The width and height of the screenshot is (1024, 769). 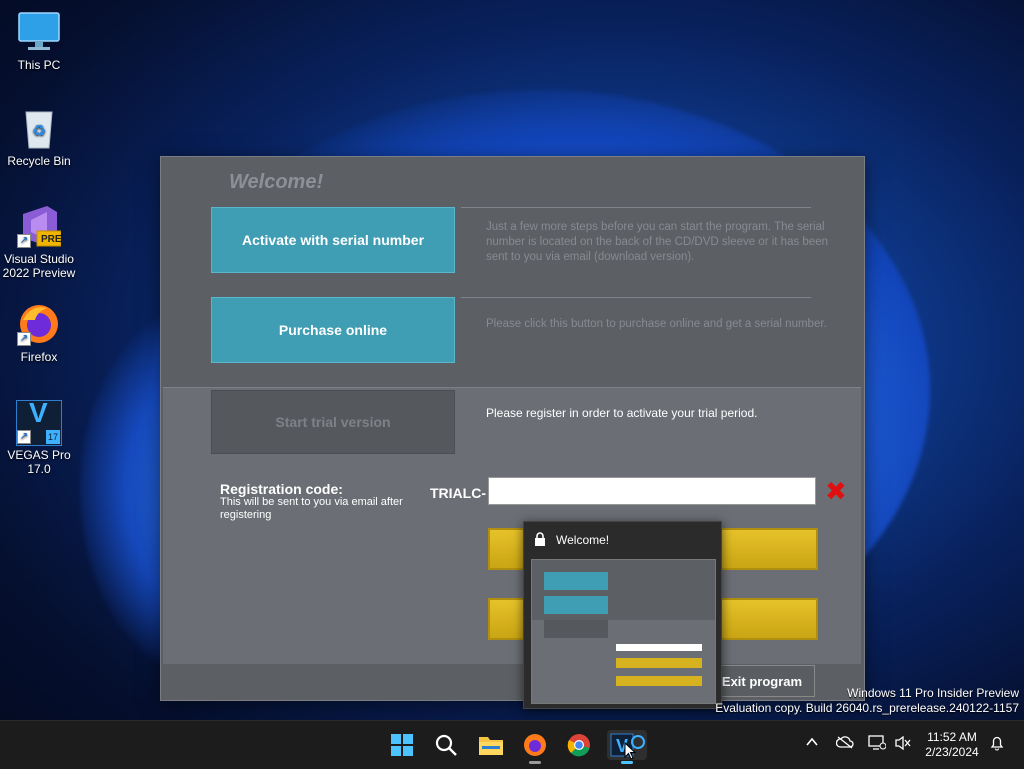 I want to click on system-clock: 11:52 AM 2/23/2024, so click(x=952, y=745).